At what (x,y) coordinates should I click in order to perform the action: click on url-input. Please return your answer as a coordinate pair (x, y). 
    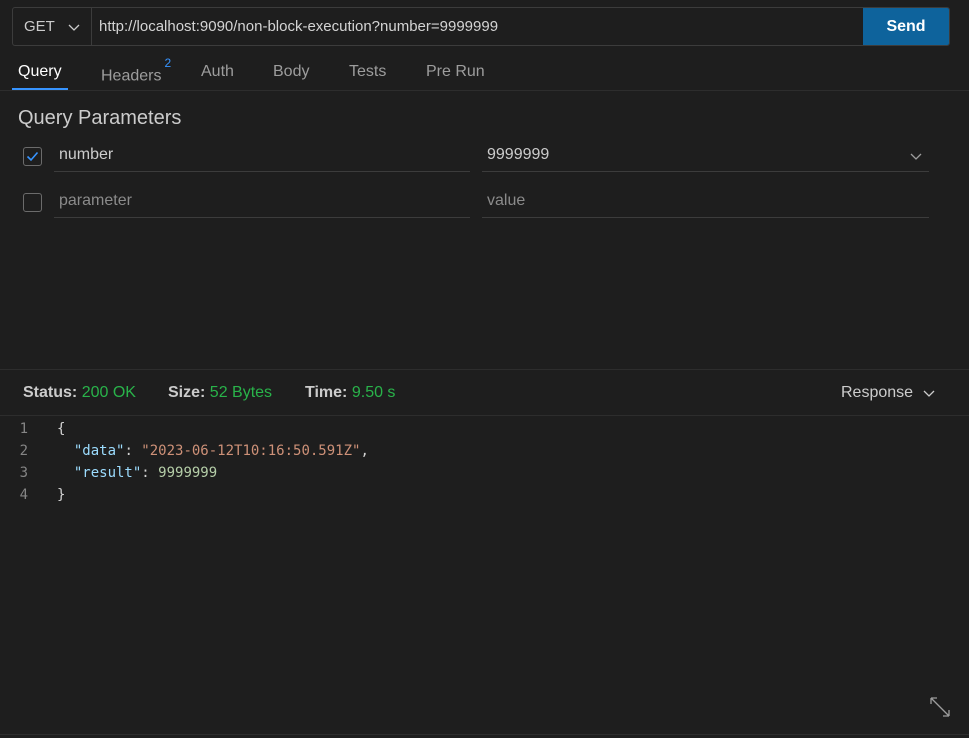
    Looking at the image, I should click on (477, 26).